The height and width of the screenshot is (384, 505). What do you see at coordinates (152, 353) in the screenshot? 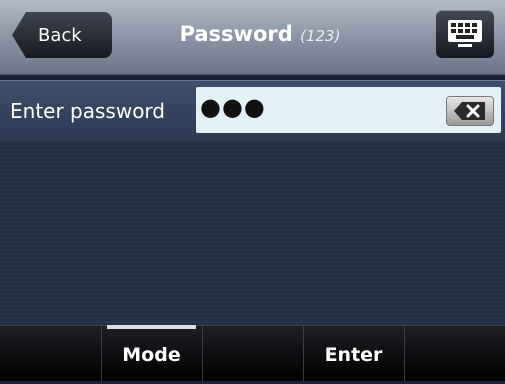
I see `softkey-mode: Mode` at bounding box center [152, 353].